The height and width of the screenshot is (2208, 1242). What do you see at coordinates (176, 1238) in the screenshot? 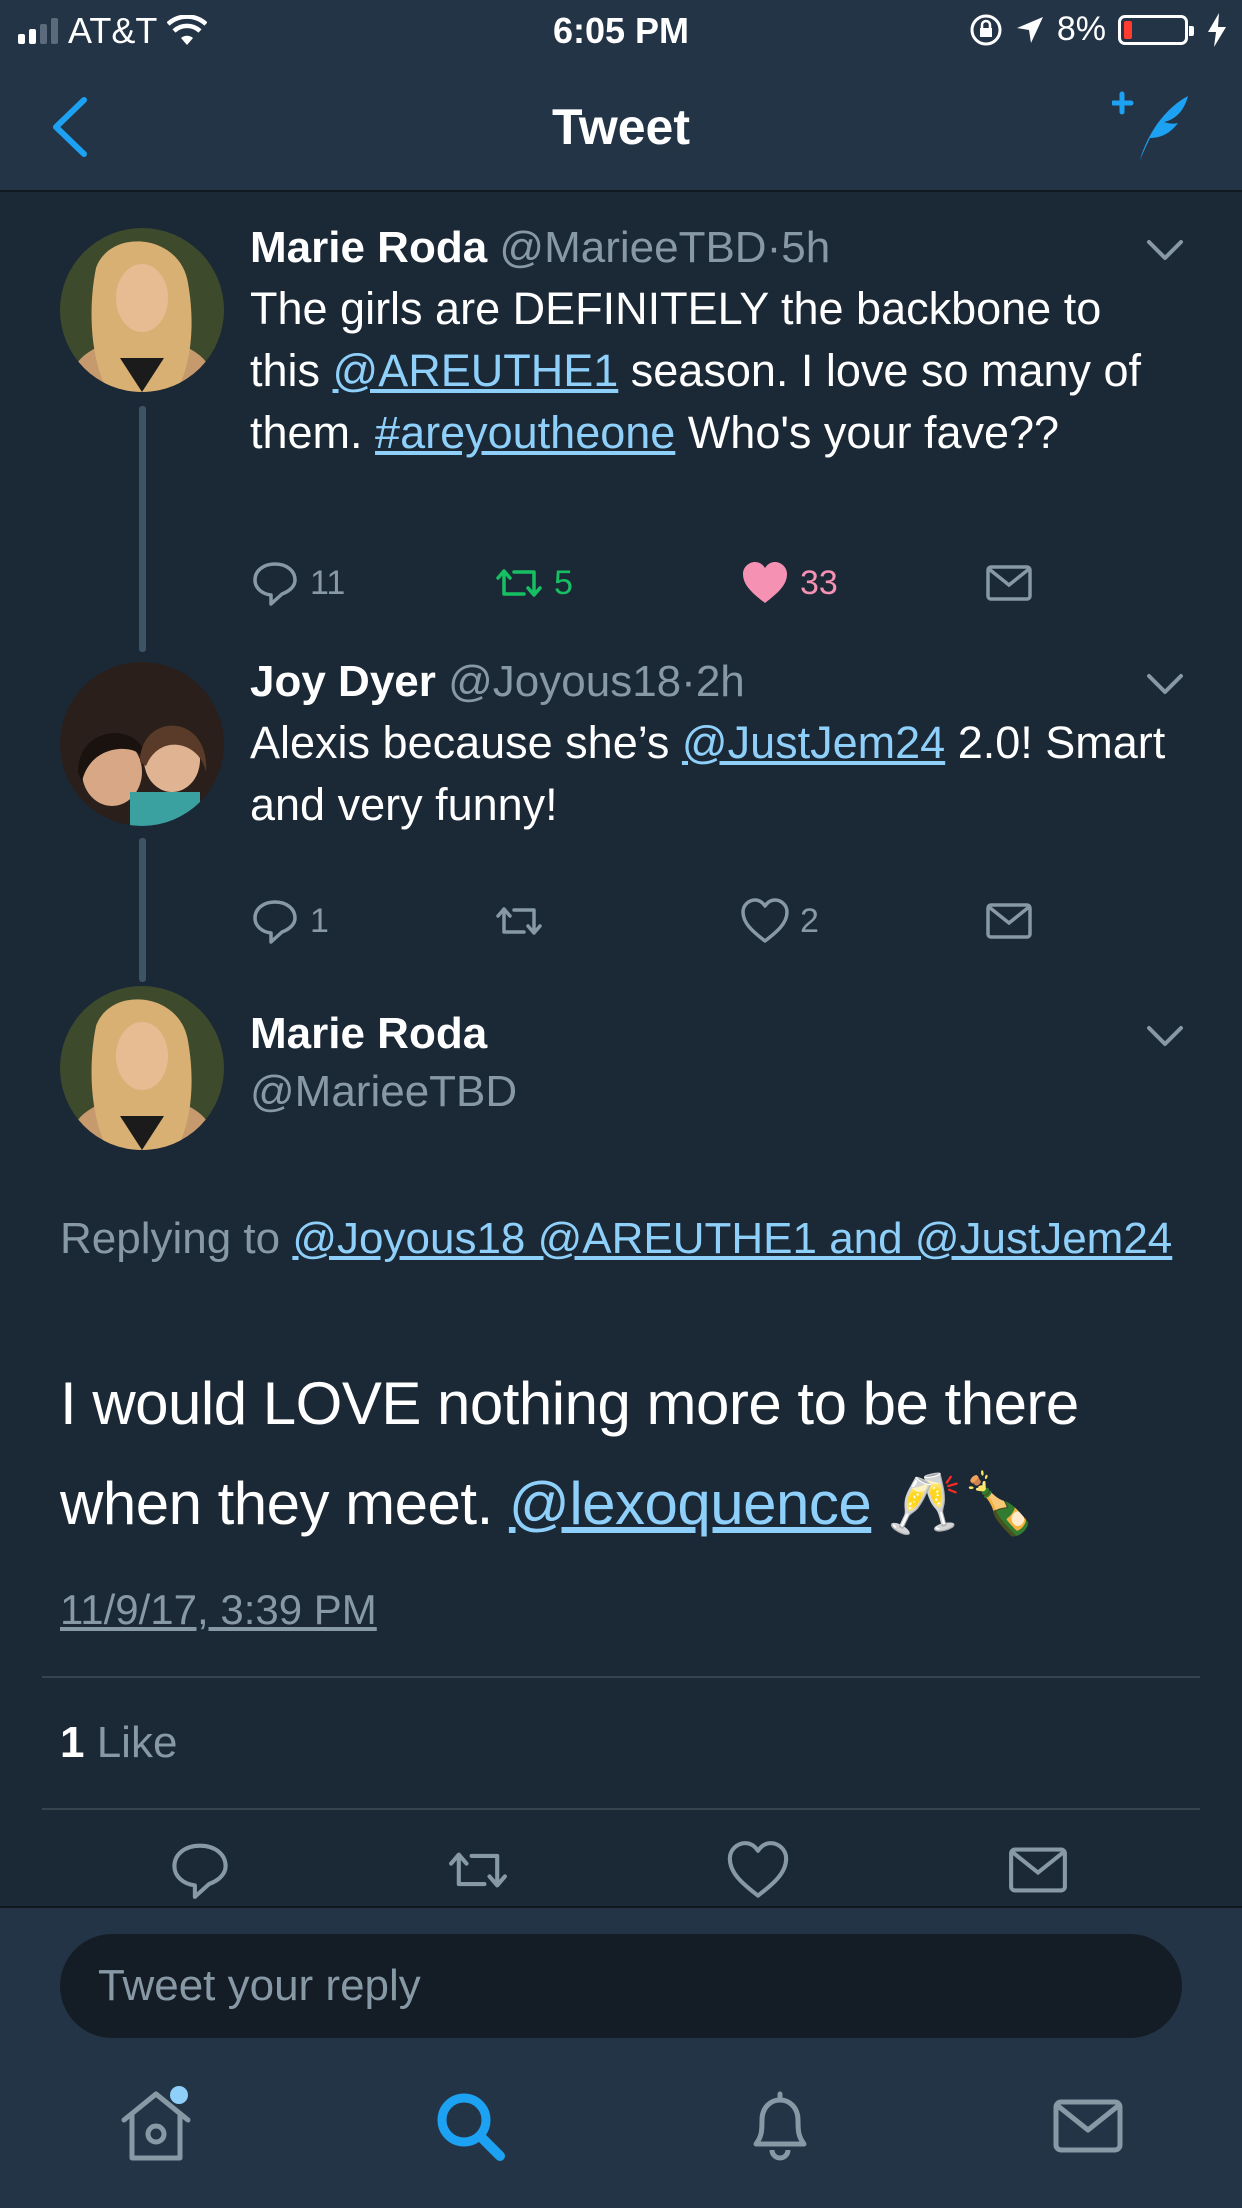
I see `replying-prefix: Replying to` at bounding box center [176, 1238].